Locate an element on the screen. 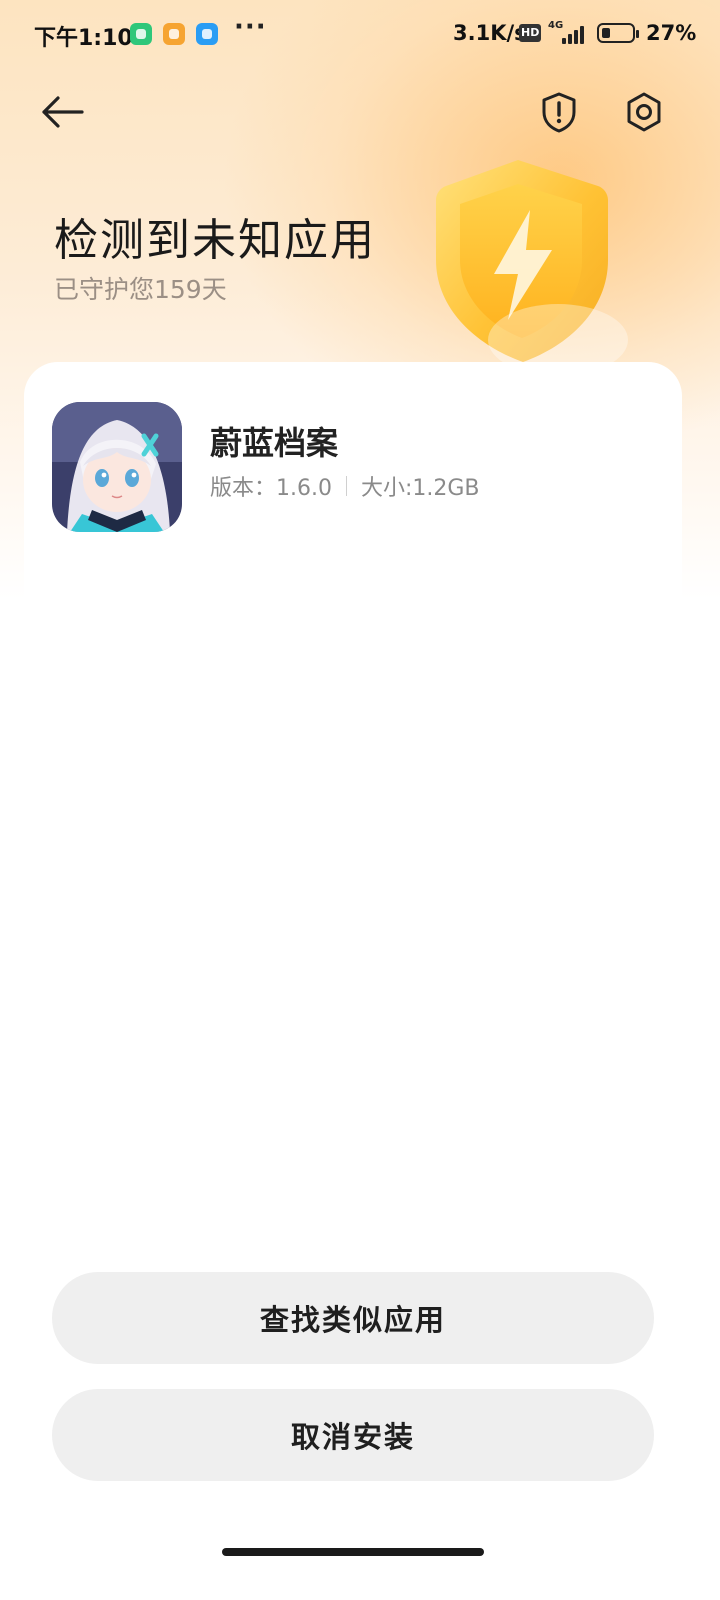 Image resolution: width=720 pixels, height=1600 pixels. cellular-signal-icon: 4G is located at coordinates (567, 33).